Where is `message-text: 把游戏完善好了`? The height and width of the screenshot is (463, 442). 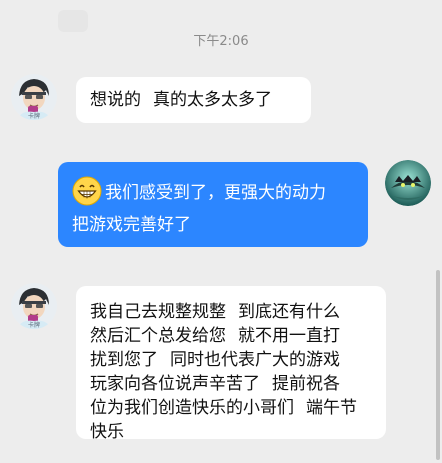 message-text: 把游戏完善好了 is located at coordinates (131, 225).